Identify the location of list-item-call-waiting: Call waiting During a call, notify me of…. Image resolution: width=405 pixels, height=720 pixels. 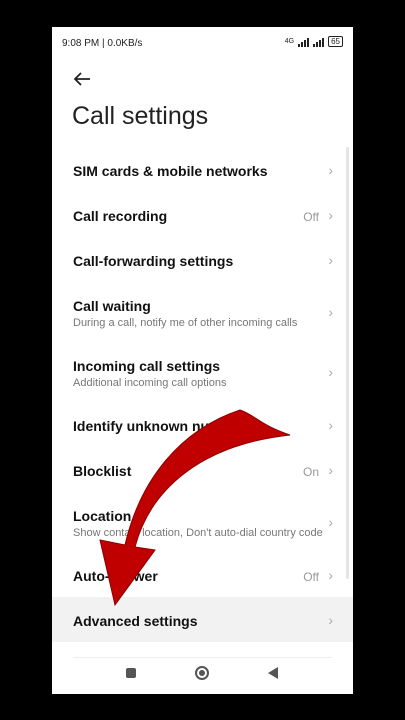
(202, 312).